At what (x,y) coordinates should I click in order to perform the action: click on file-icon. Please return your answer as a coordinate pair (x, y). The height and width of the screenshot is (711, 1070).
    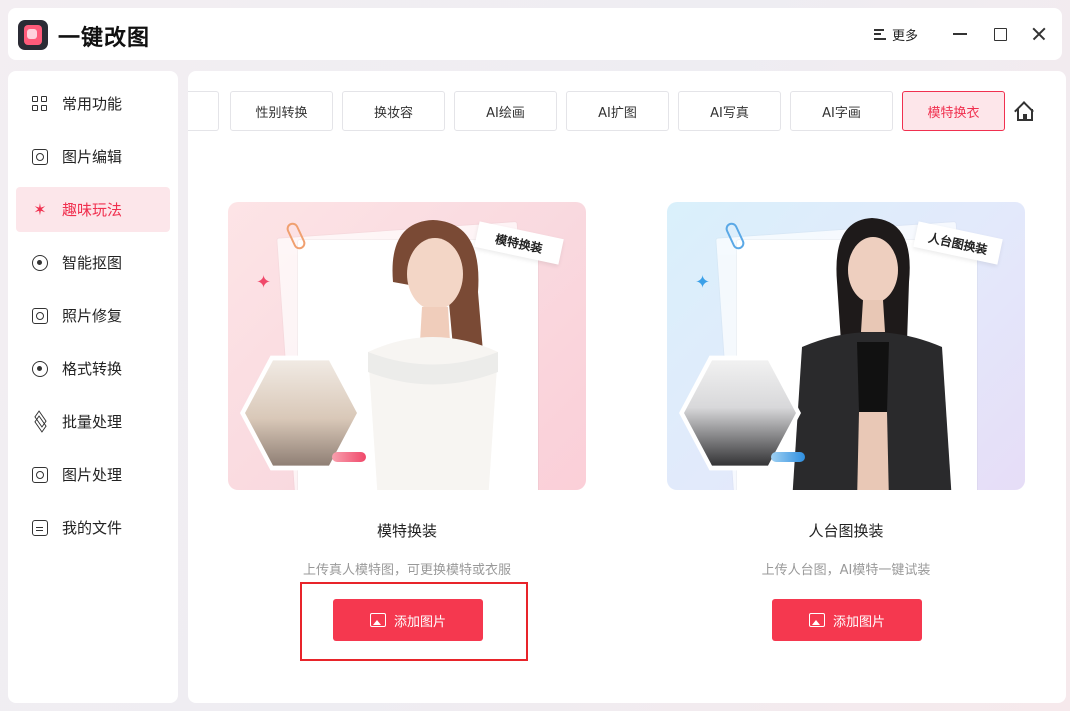
    Looking at the image, I should click on (40, 527).